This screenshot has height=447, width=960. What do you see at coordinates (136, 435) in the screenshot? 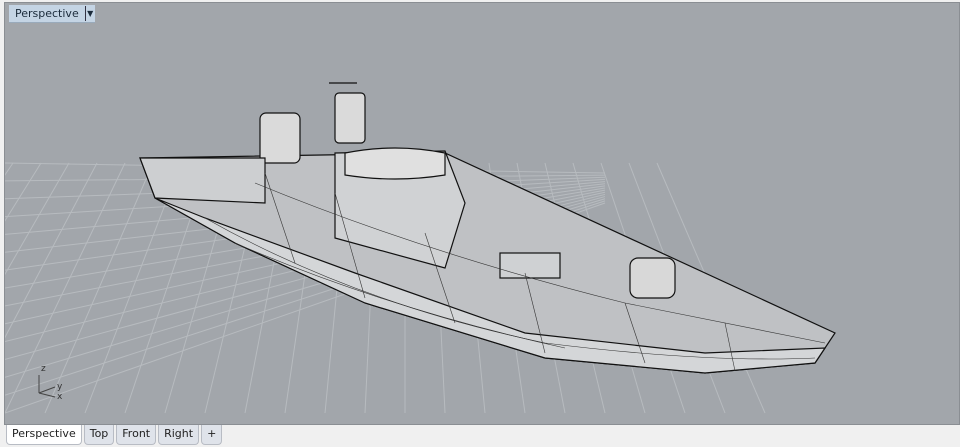
I see `tab-front: Front` at bounding box center [136, 435].